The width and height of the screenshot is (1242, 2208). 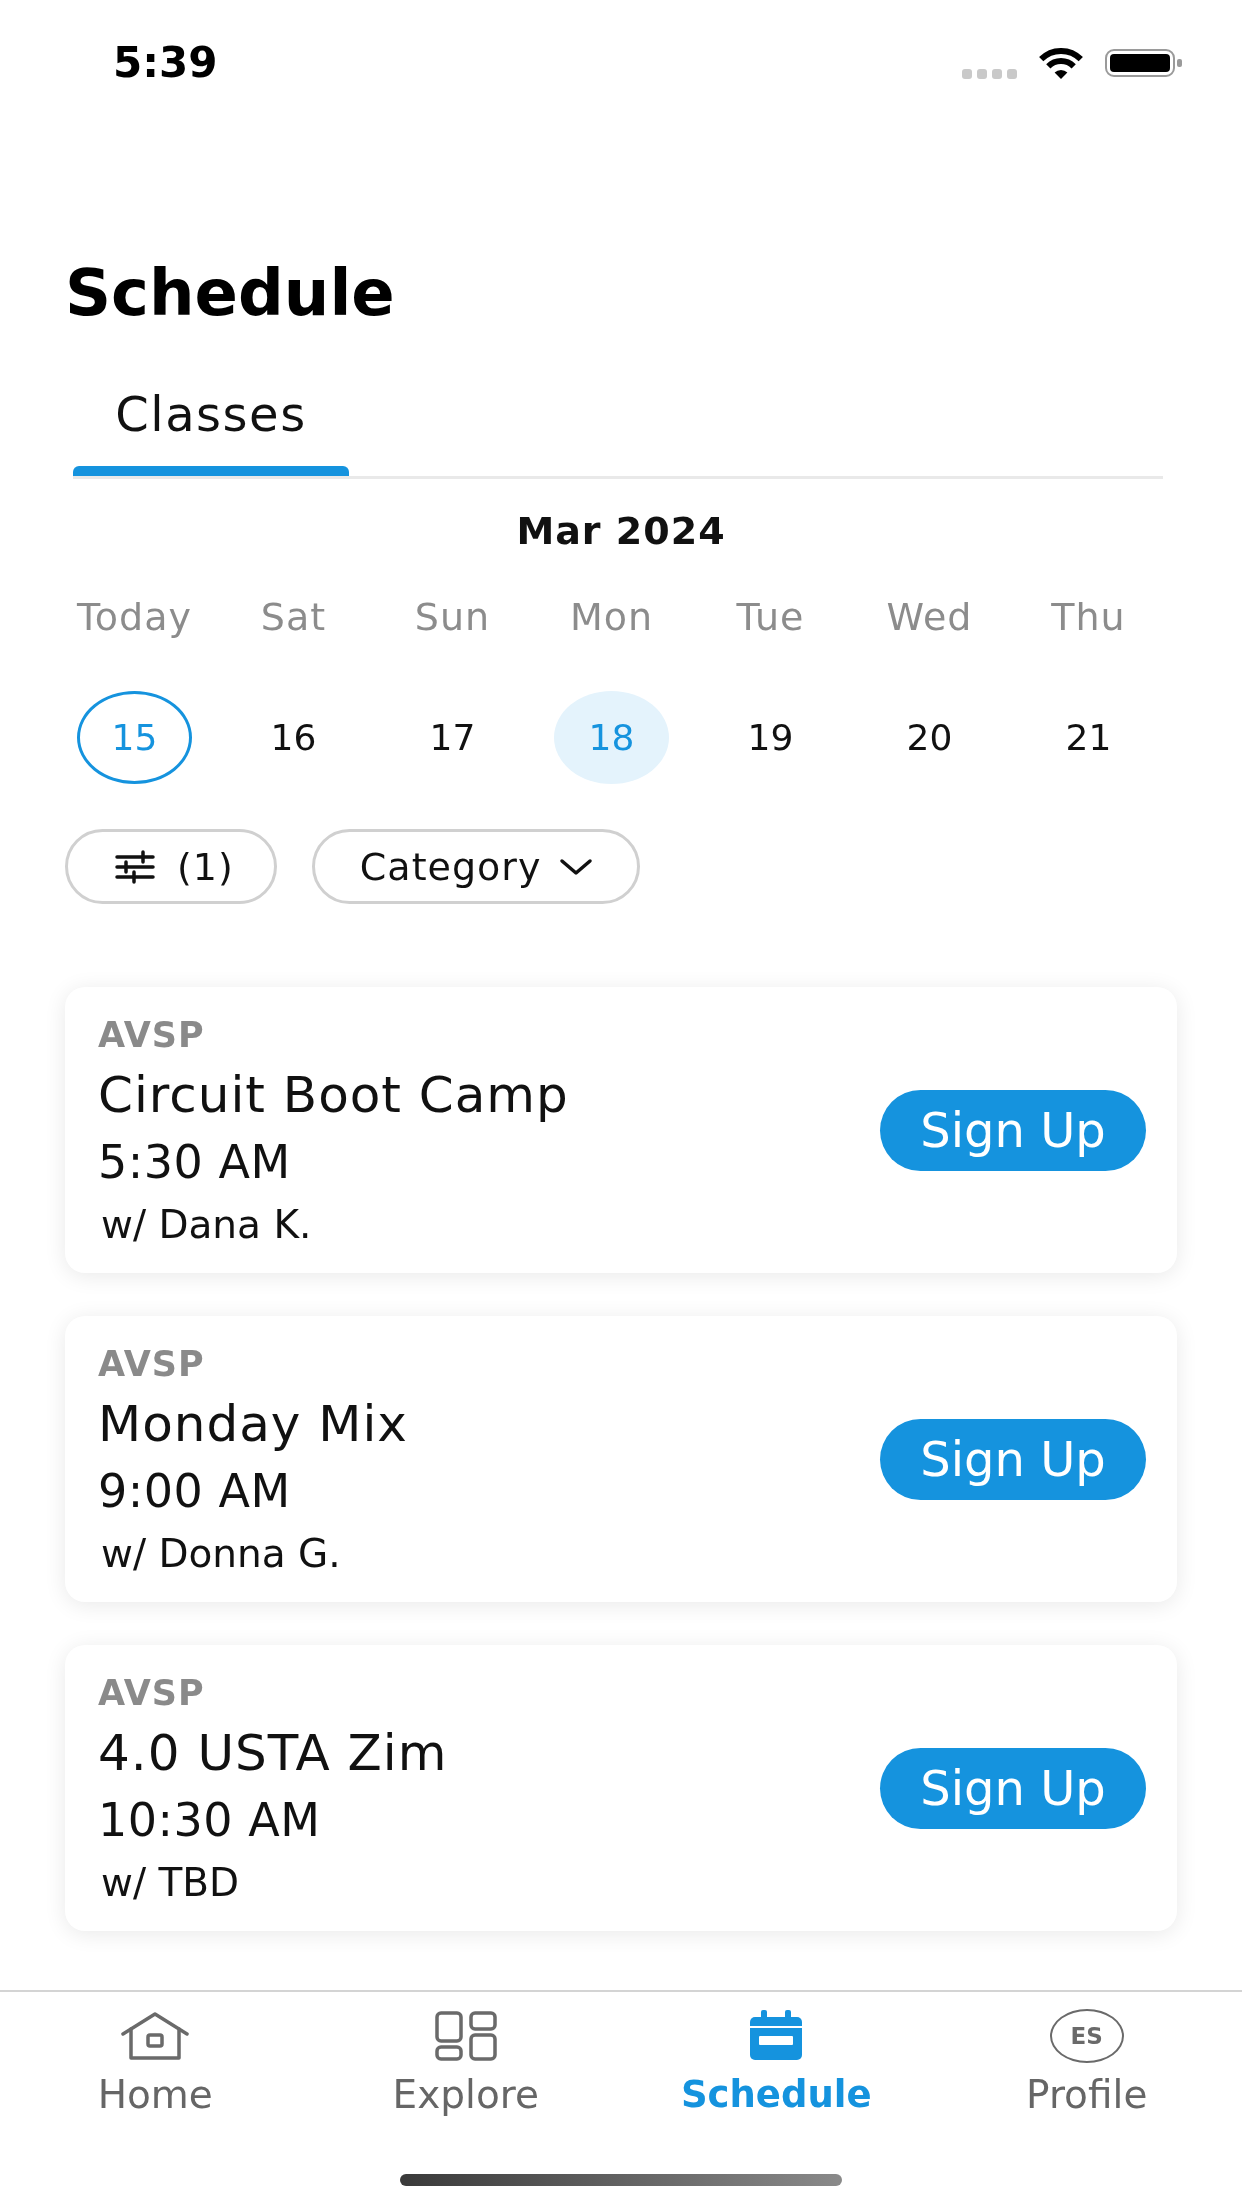 I want to click on class-card: AVSP 4.0 USTA Zim 10:30 AM w/ TBD Sign Up, so click(x=621, y=1788).